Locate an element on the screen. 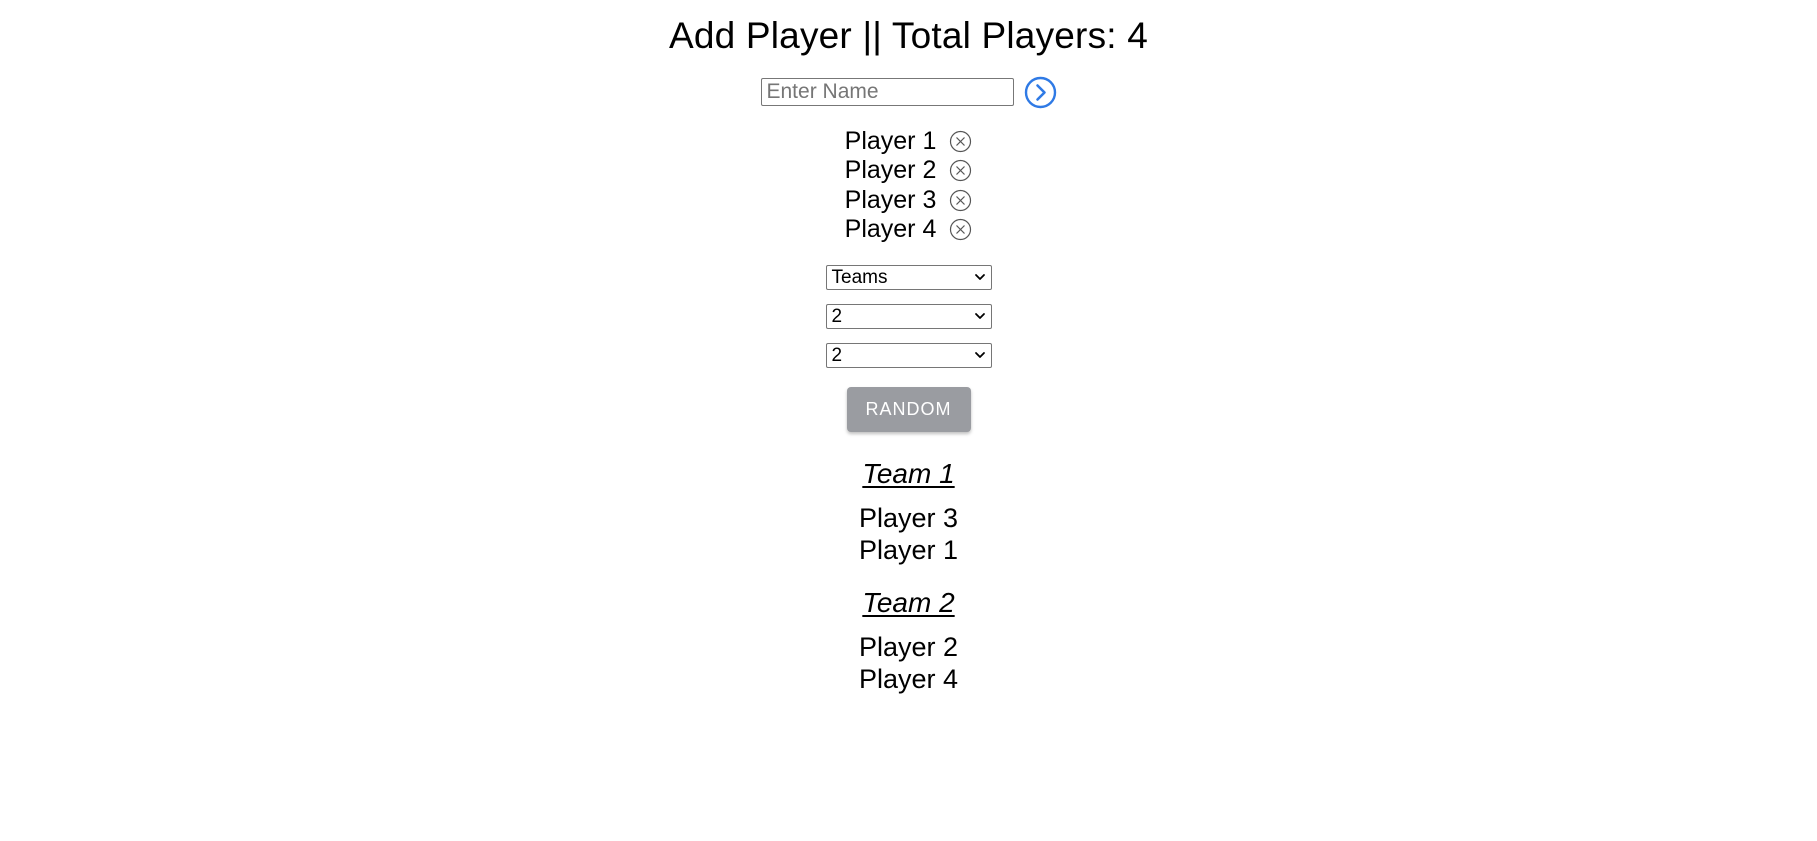  team-count-select: 2 is located at coordinates (908, 317).